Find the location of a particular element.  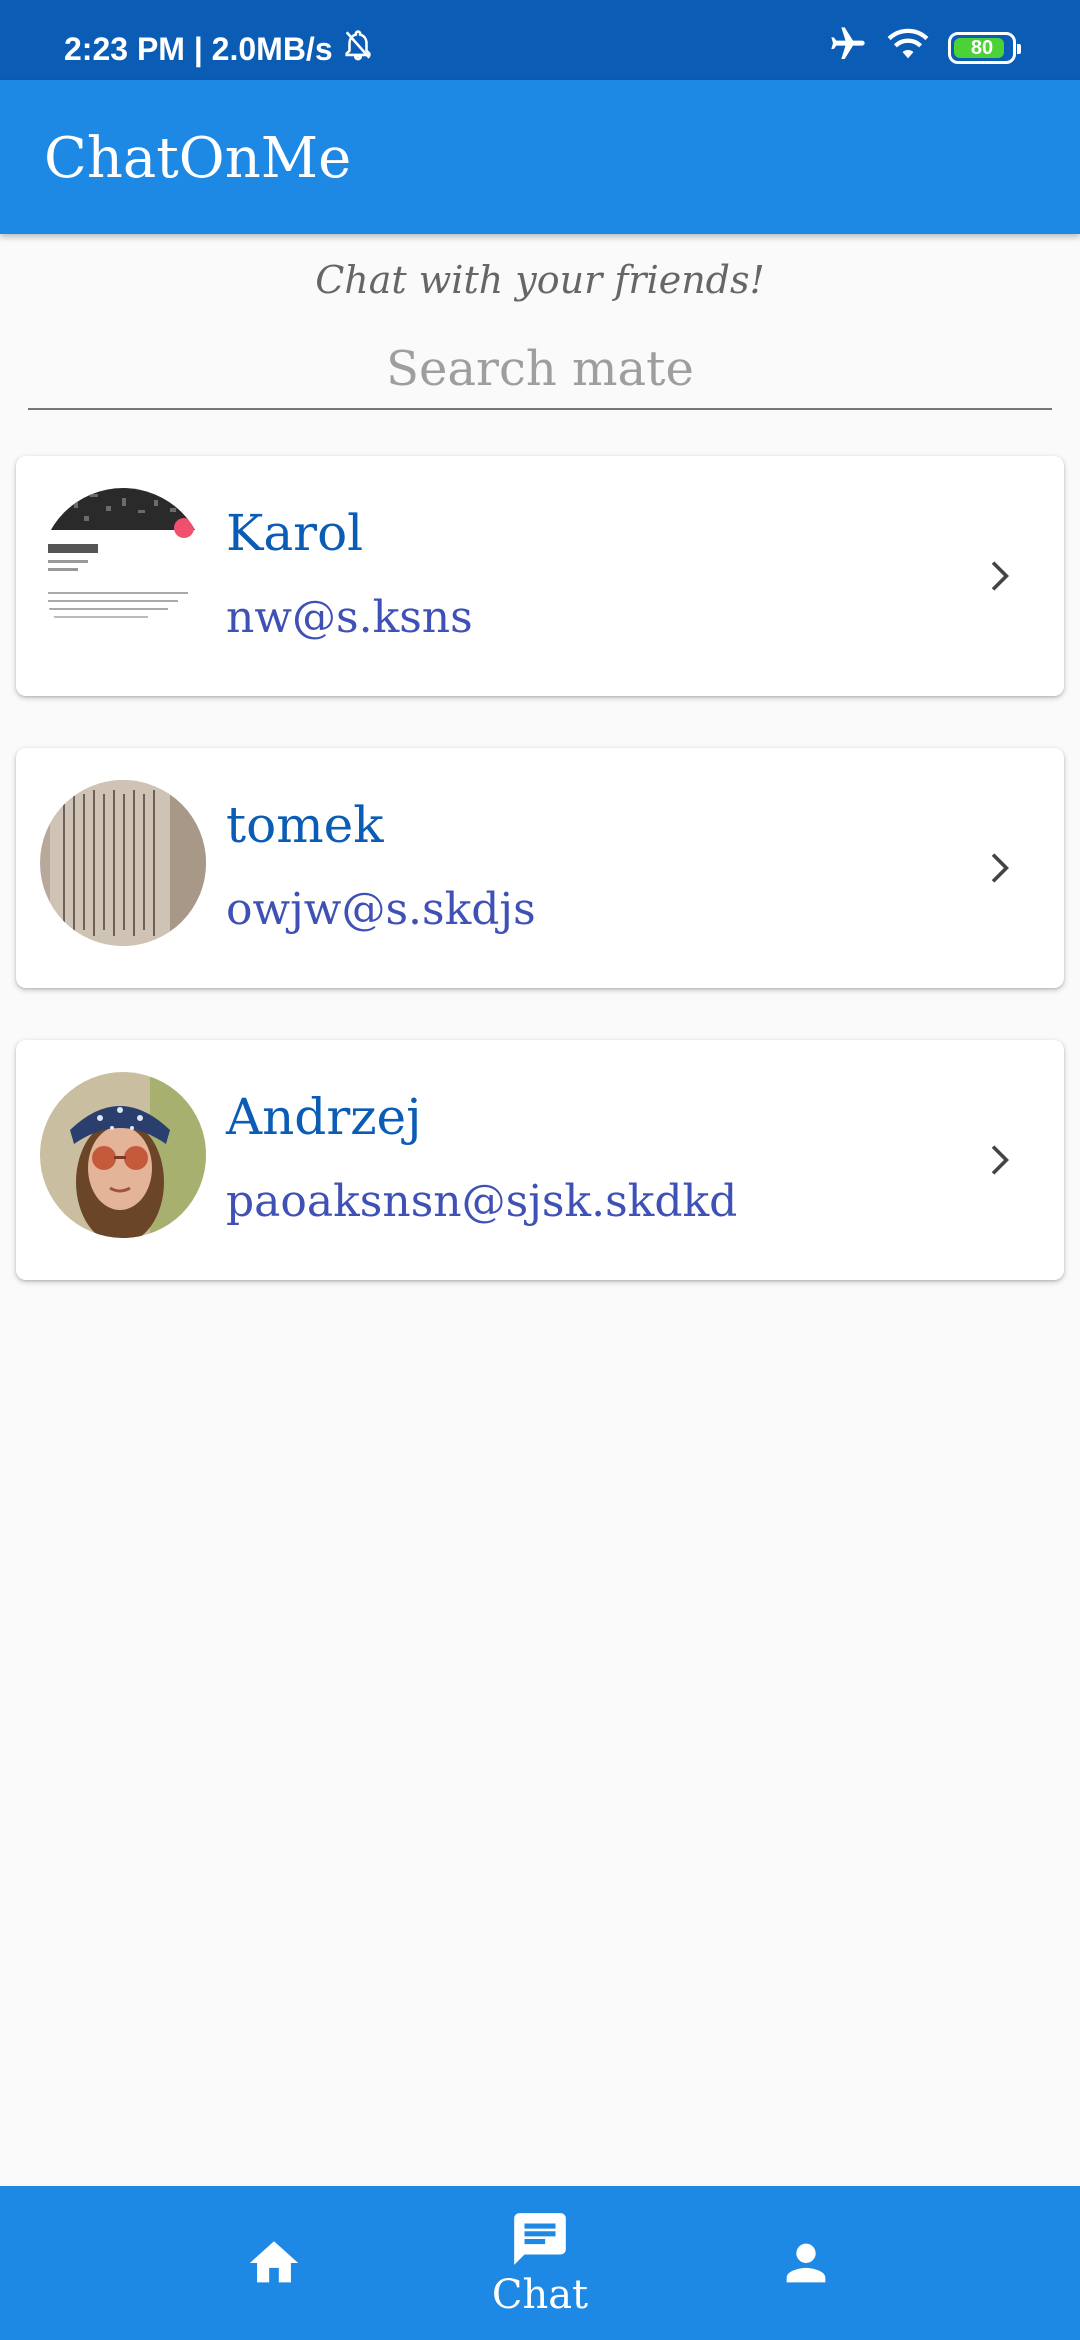

nav-chat: Chat is located at coordinates (540, 2263).